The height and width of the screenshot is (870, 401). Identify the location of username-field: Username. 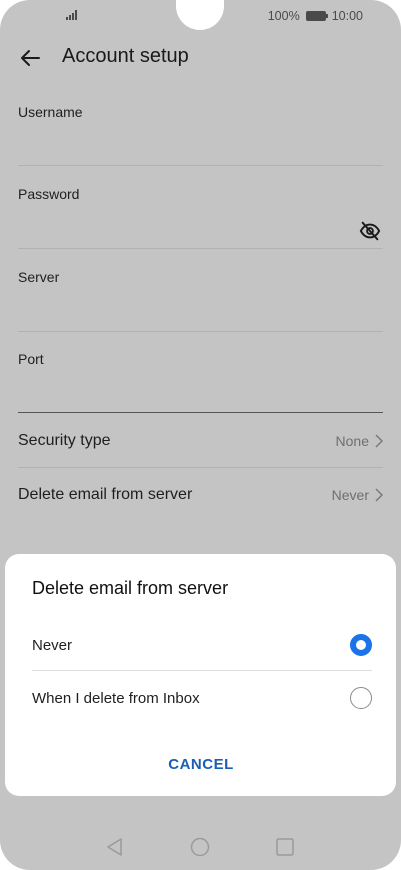
(200, 134).